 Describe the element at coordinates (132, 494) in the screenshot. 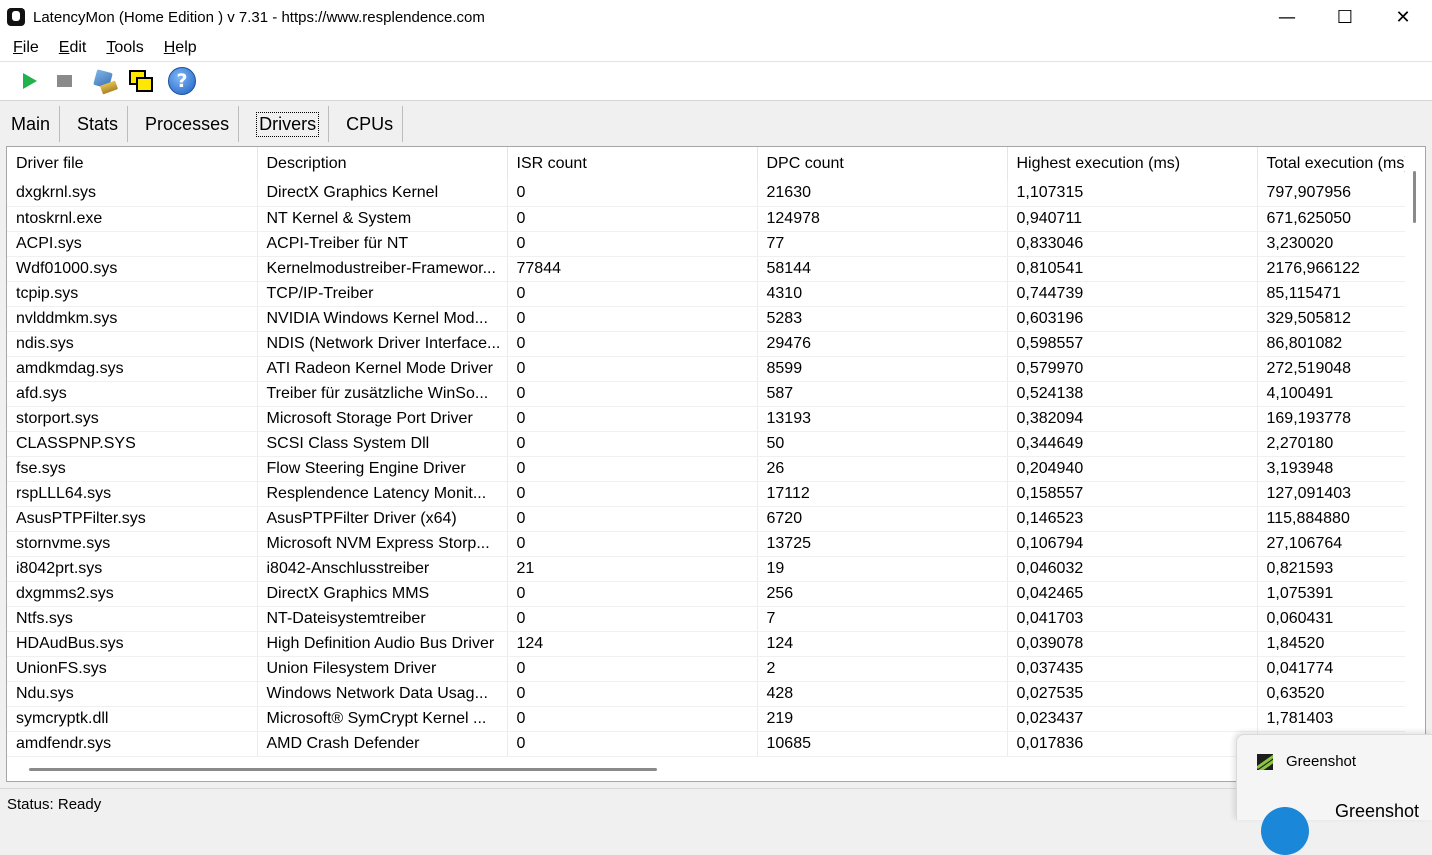

I see `driver-file-cell: rspLLL64.sys` at that location.